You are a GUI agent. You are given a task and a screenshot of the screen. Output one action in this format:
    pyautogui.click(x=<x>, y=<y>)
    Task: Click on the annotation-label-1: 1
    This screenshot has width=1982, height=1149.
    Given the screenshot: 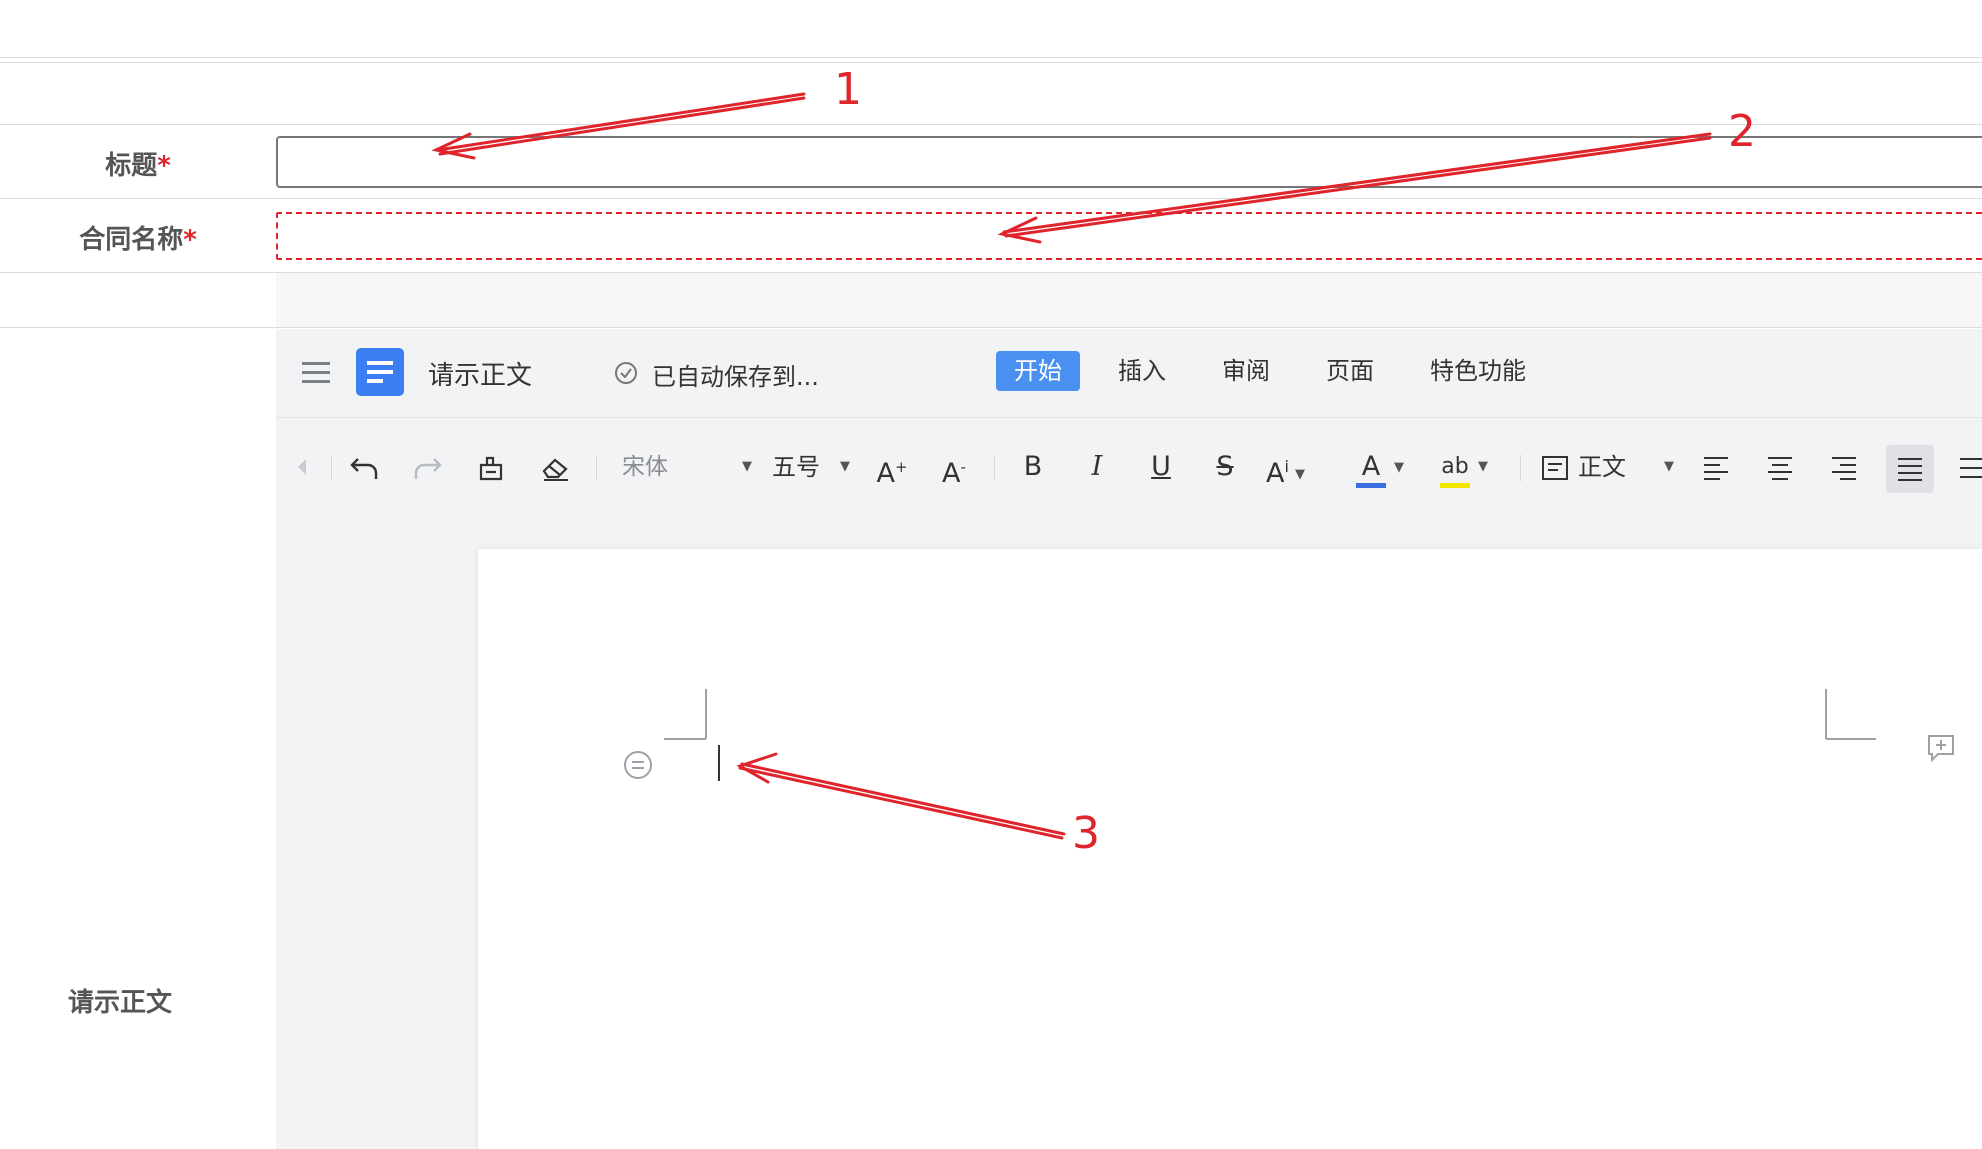 What is the action you would take?
    pyautogui.click(x=848, y=89)
    